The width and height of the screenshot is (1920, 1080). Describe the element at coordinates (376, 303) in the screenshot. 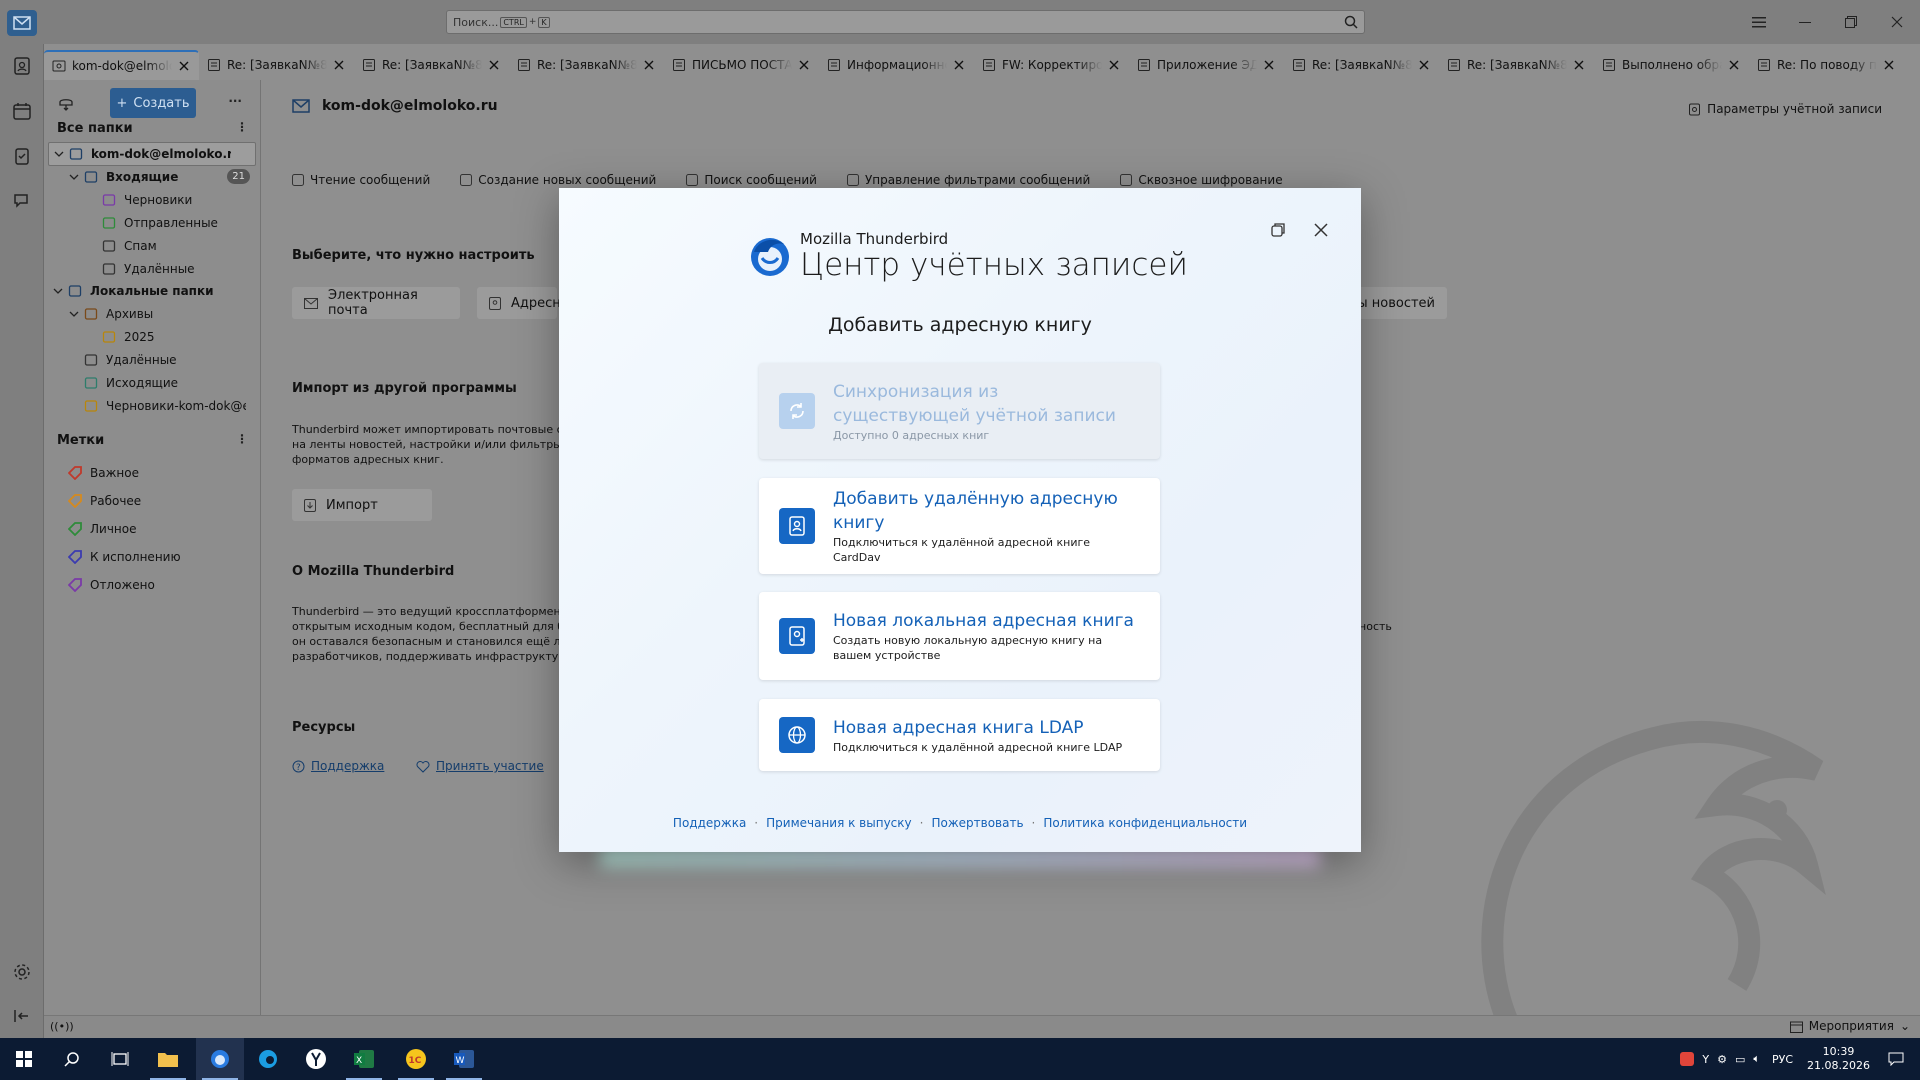

I see `email-setup-button: Электронная почта` at that location.